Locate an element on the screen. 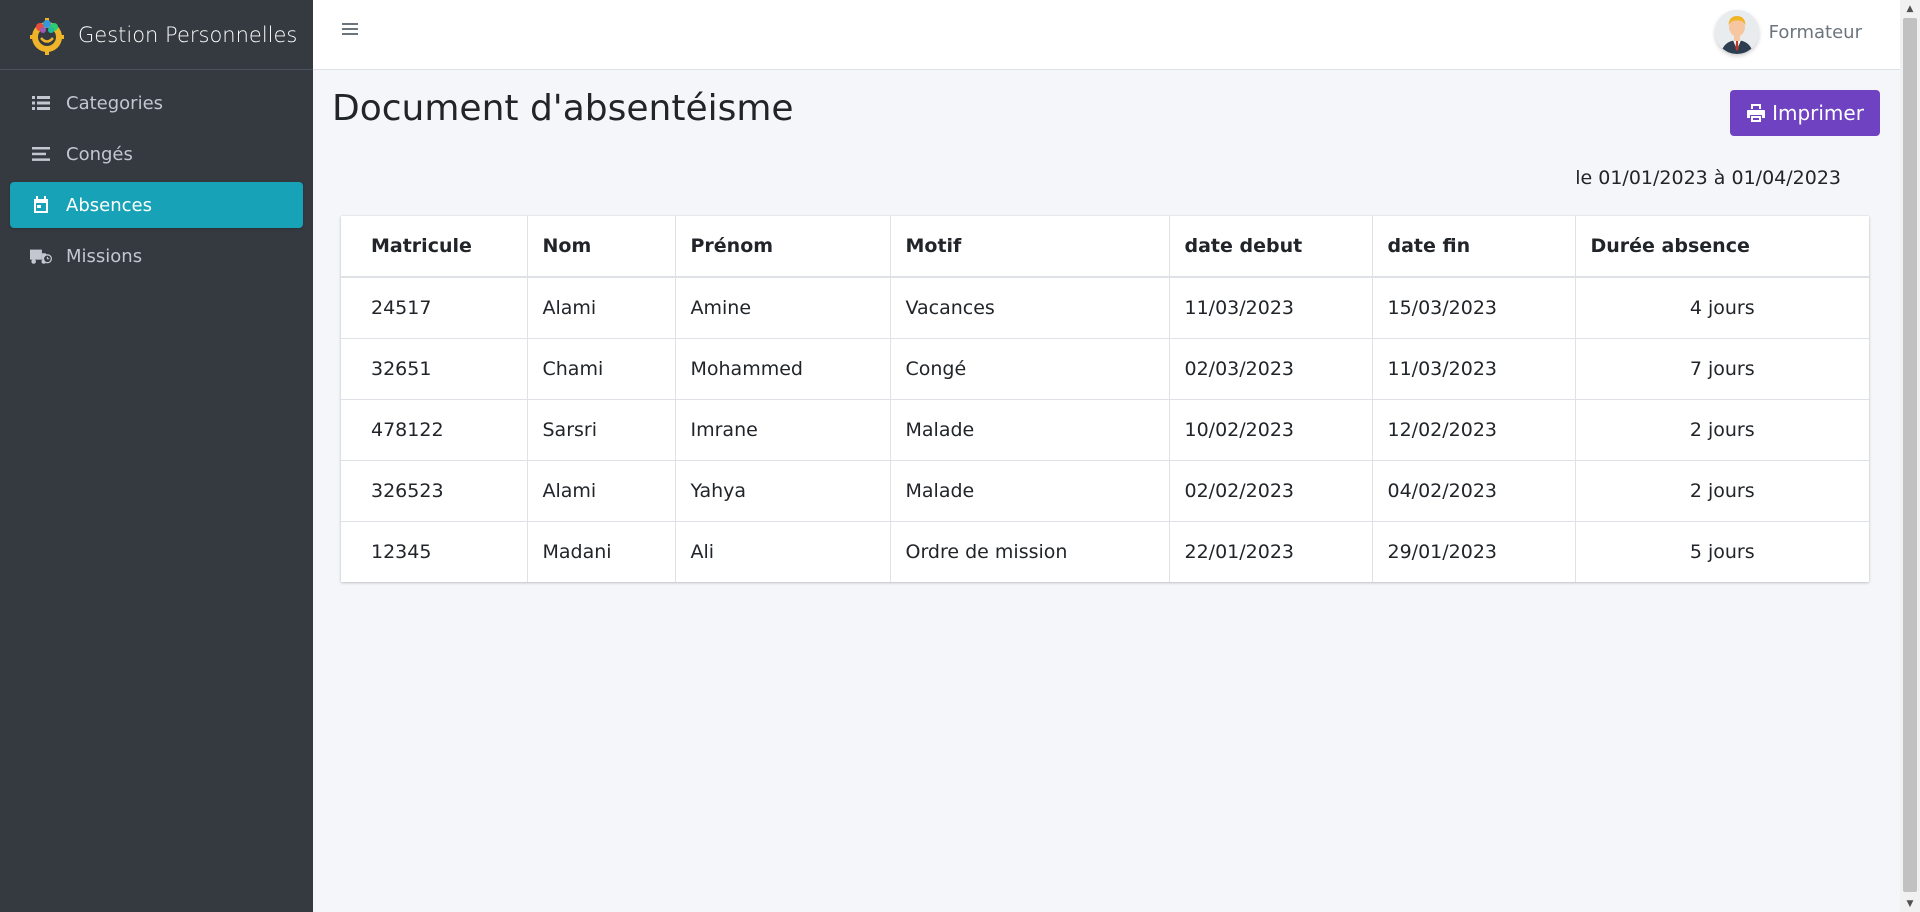  cell-date-debut: 10/02/2023 is located at coordinates (1271, 429).